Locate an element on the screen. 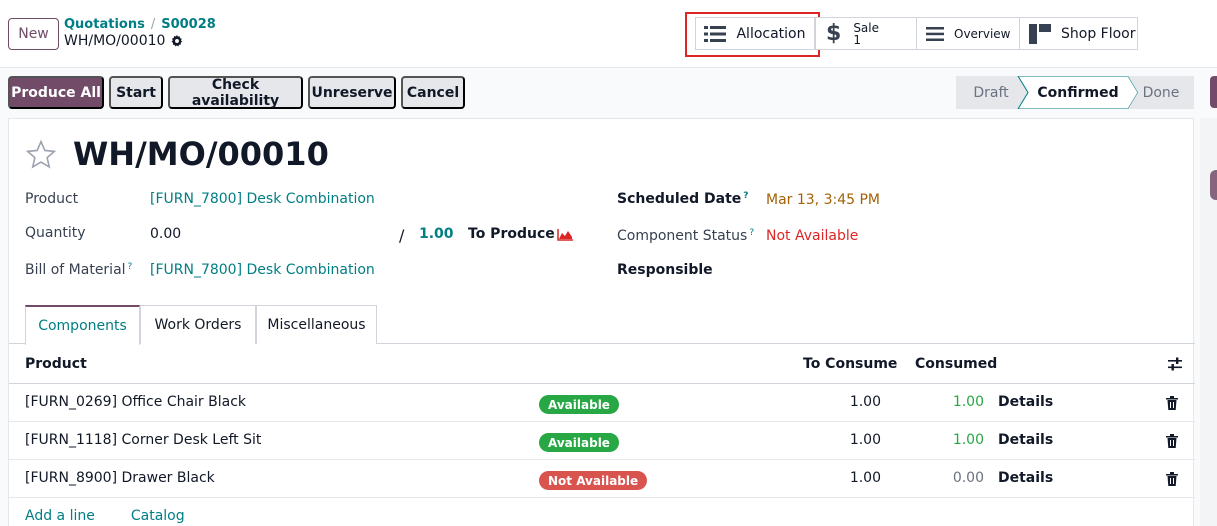 The image size is (1217, 526). row-product: [FURN_1118] Corner Desk Left Sit is located at coordinates (143, 440).